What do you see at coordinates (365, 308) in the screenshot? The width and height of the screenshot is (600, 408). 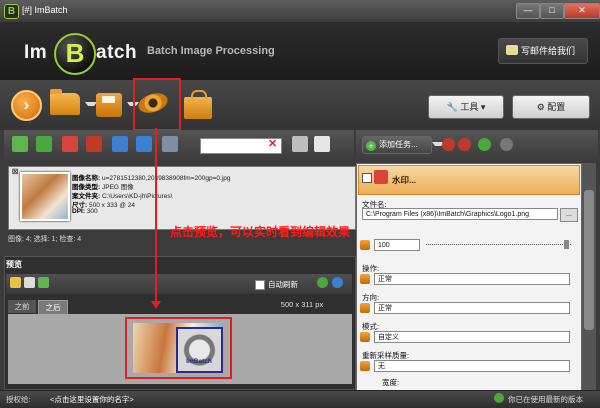 I see `direction-icon` at bounding box center [365, 308].